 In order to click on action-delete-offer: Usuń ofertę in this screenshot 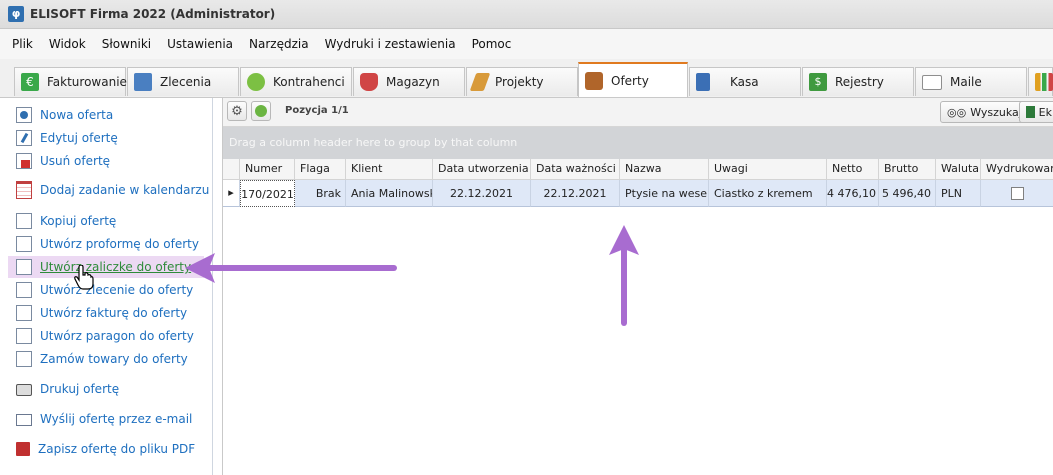, I will do `click(106, 161)`.